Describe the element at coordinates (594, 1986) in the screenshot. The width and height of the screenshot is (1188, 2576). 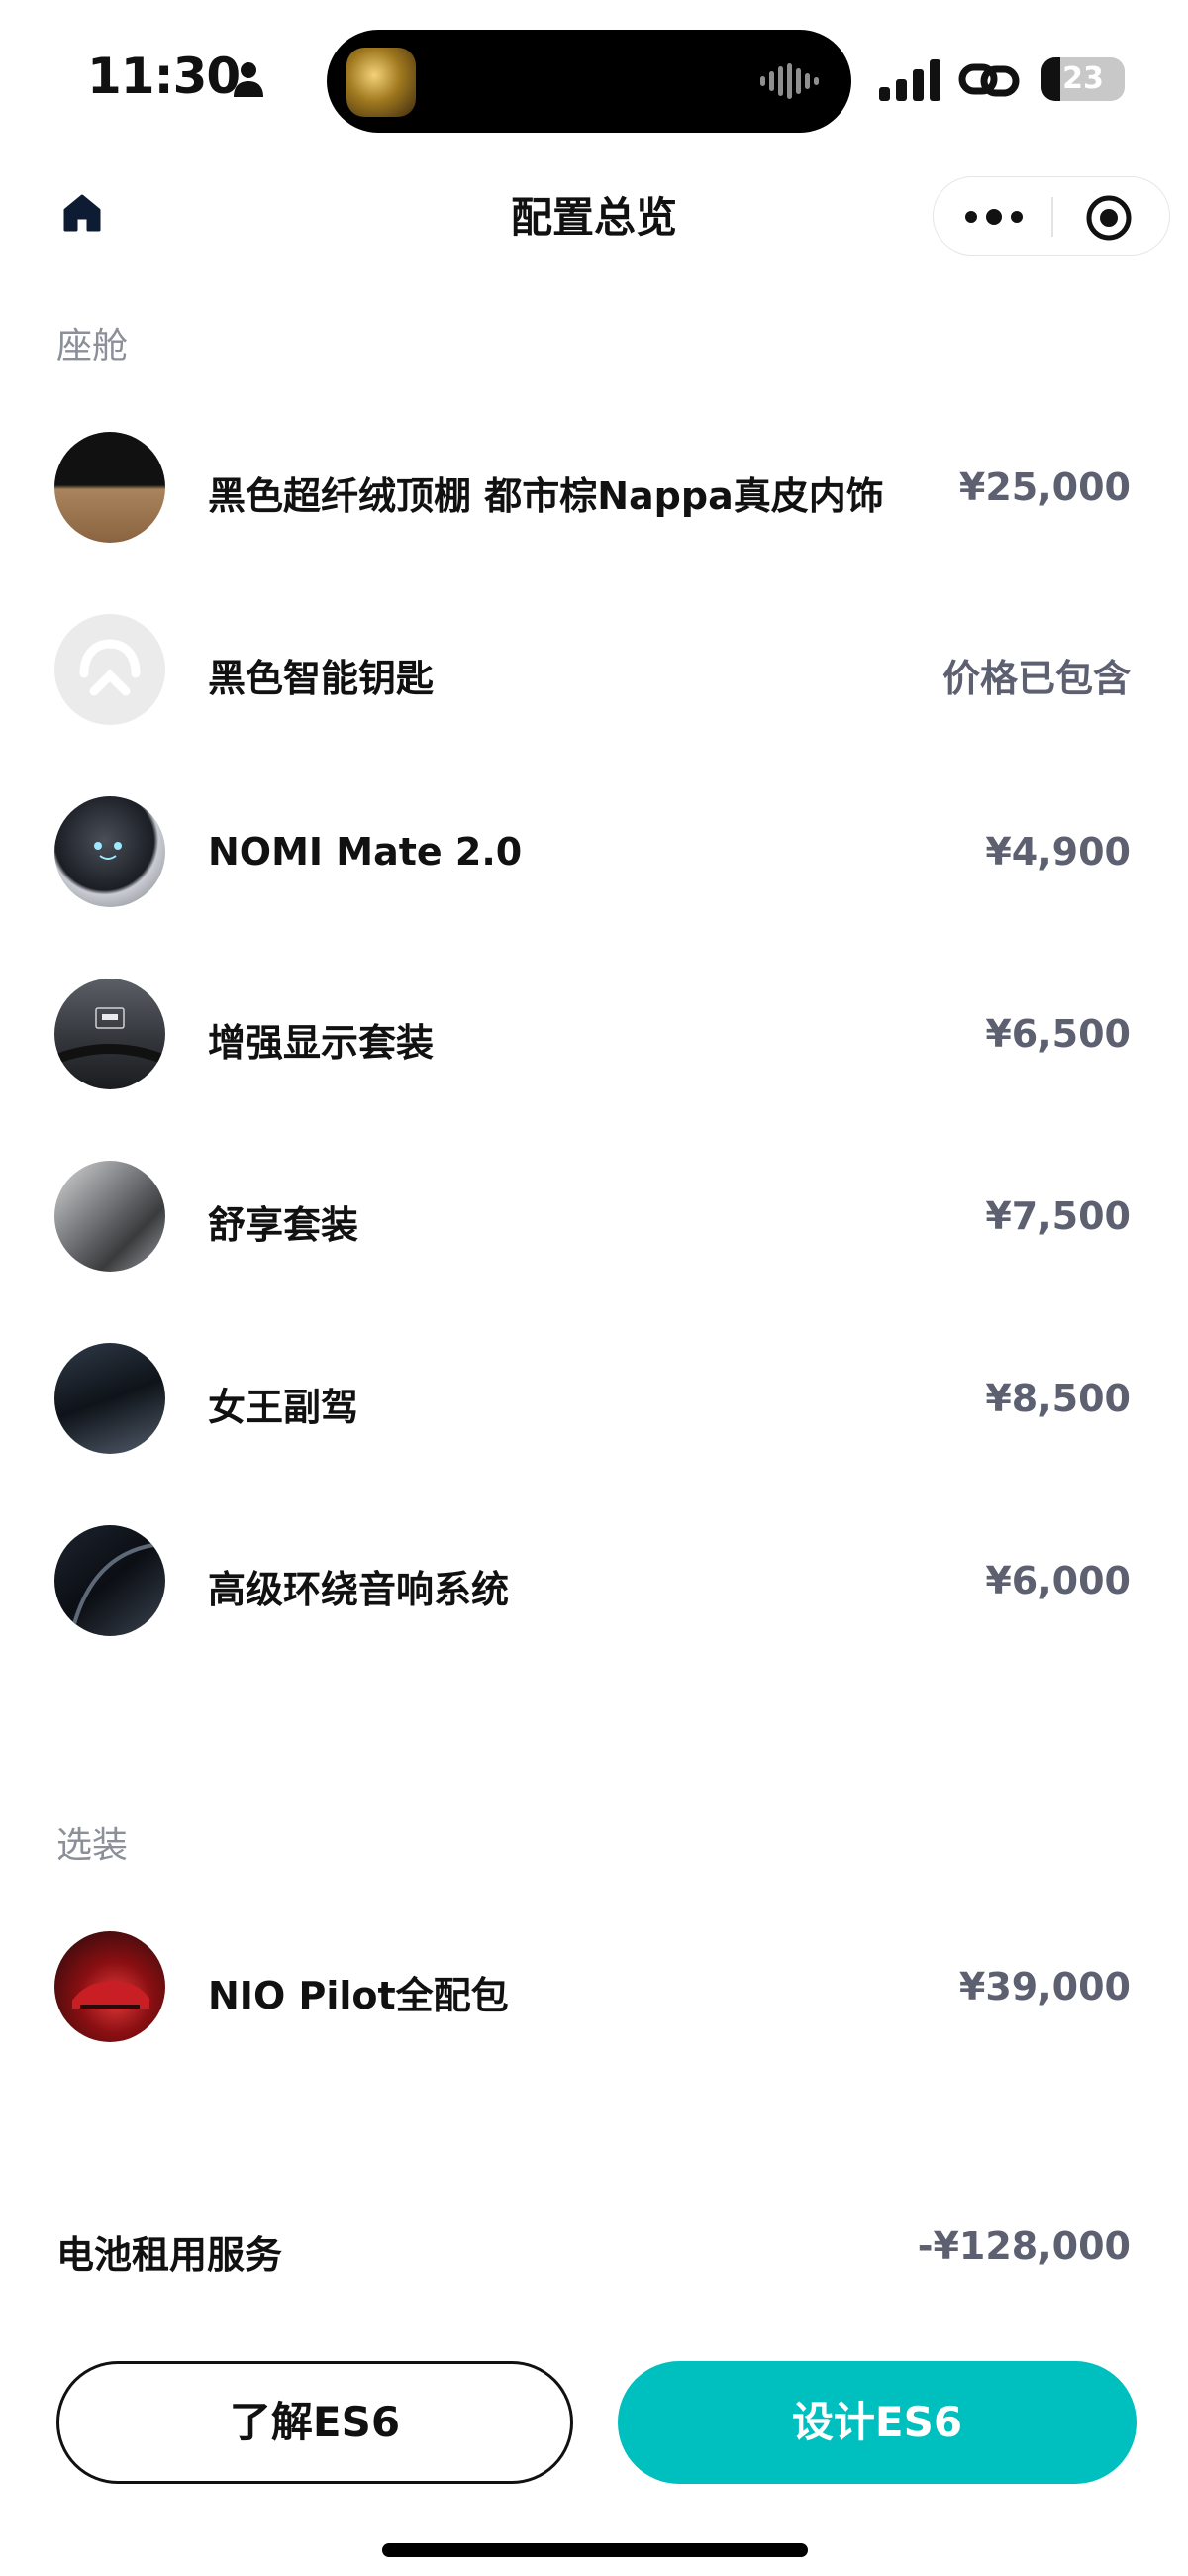
I see `list-item: NIO Pilot全配包 ¥39,000` at that location.